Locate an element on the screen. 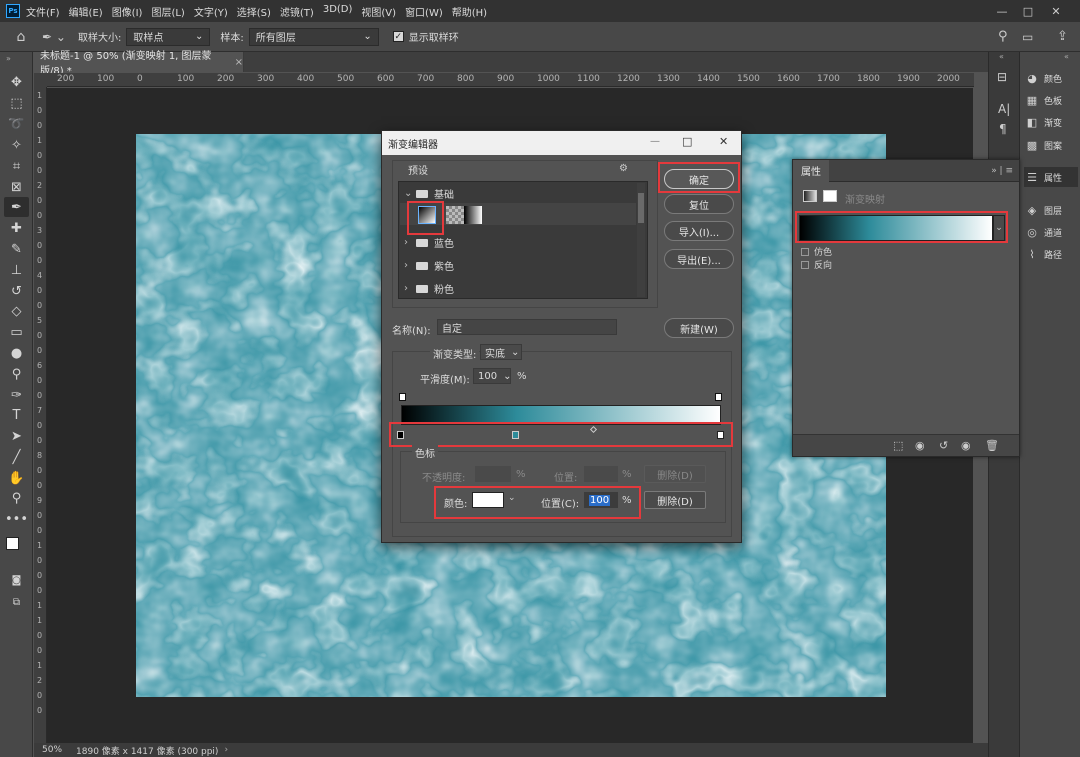  sample-select: 所有图层 ⌄ is located at coordinates (313, 36).